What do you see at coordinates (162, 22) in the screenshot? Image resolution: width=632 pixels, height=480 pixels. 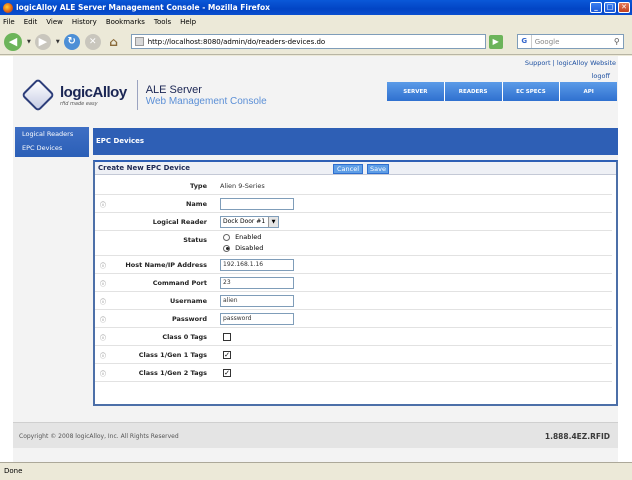 I see `menu-tools: Tools` at bounding box center [162, 22].